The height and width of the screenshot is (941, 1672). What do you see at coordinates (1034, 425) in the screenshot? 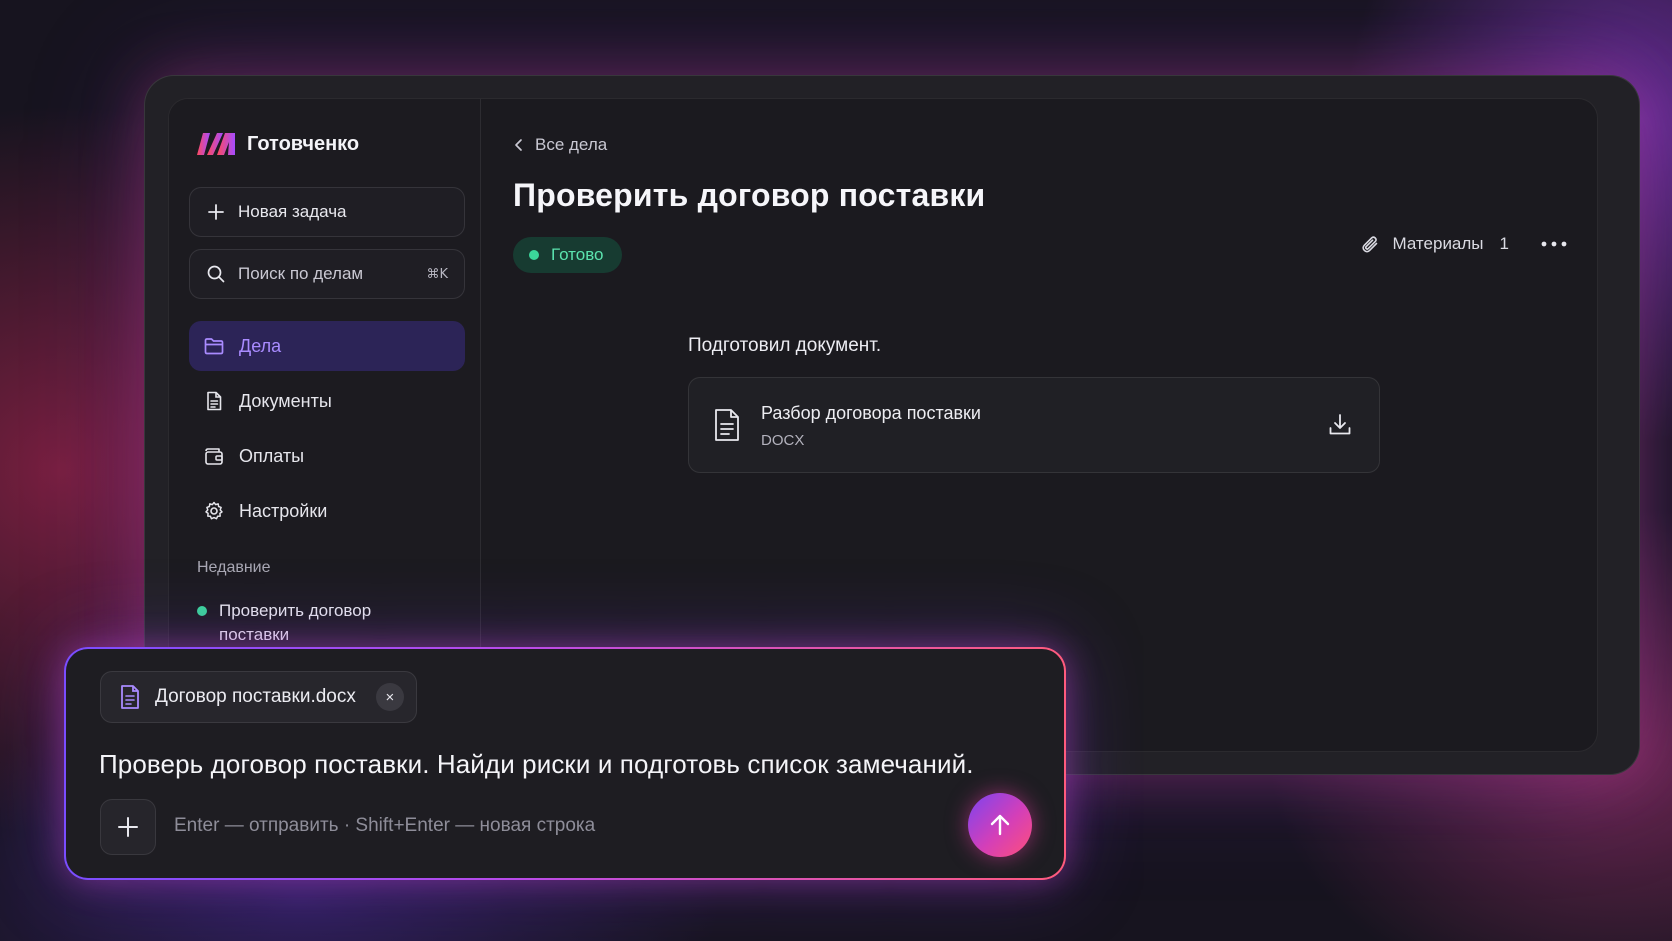
I see `file-card: Разбор договора поставки DOCX` at bounding box center [1034, 425].